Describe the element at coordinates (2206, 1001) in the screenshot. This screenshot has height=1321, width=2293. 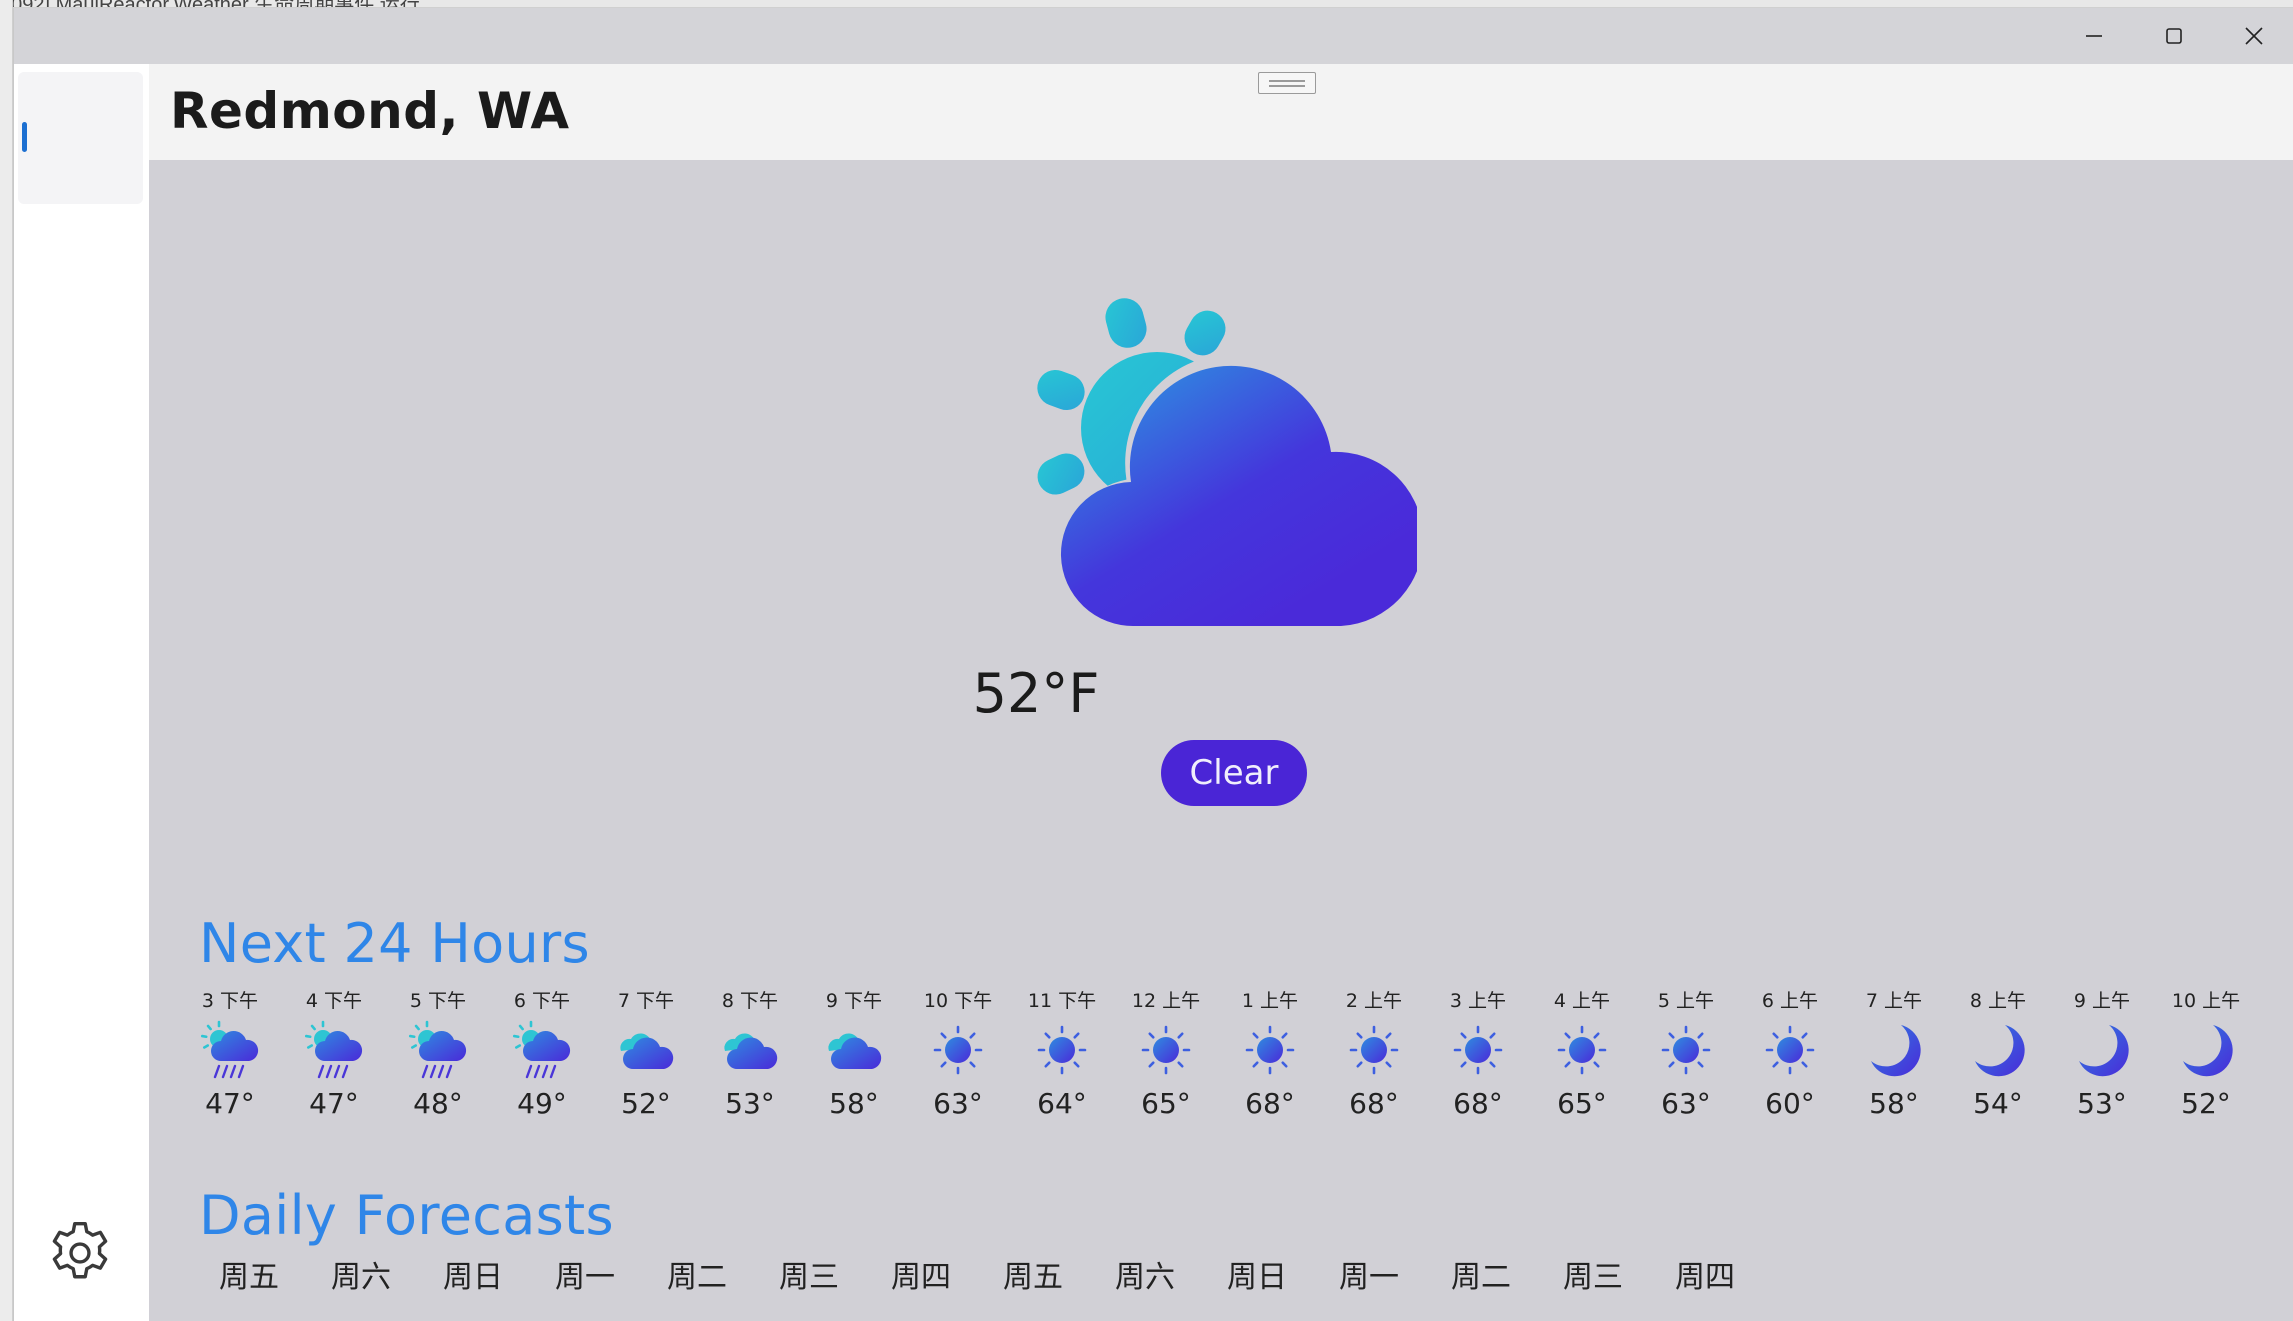
I see `hourly-time: 10 上午` at that location.